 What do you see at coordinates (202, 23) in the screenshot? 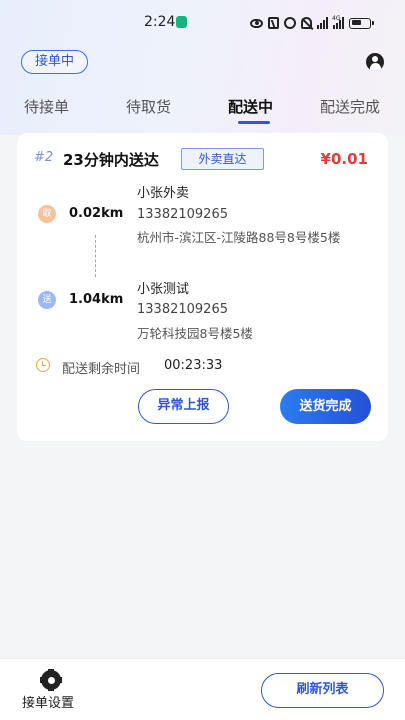
I see `status-bar: 2:24 4G` at bounding box center [202, 23].